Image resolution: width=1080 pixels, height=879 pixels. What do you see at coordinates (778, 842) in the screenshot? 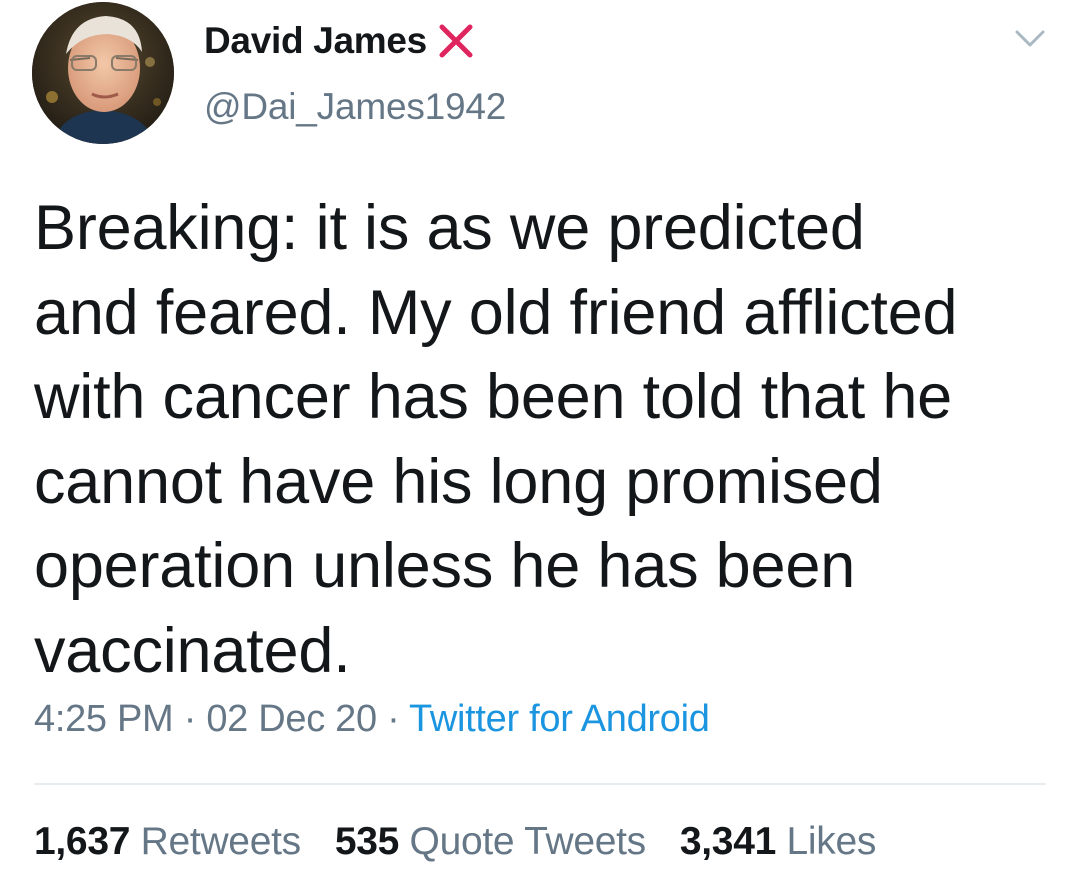
I see `likes-stat: 3,341 Likes` at bounding box center [778, 842].